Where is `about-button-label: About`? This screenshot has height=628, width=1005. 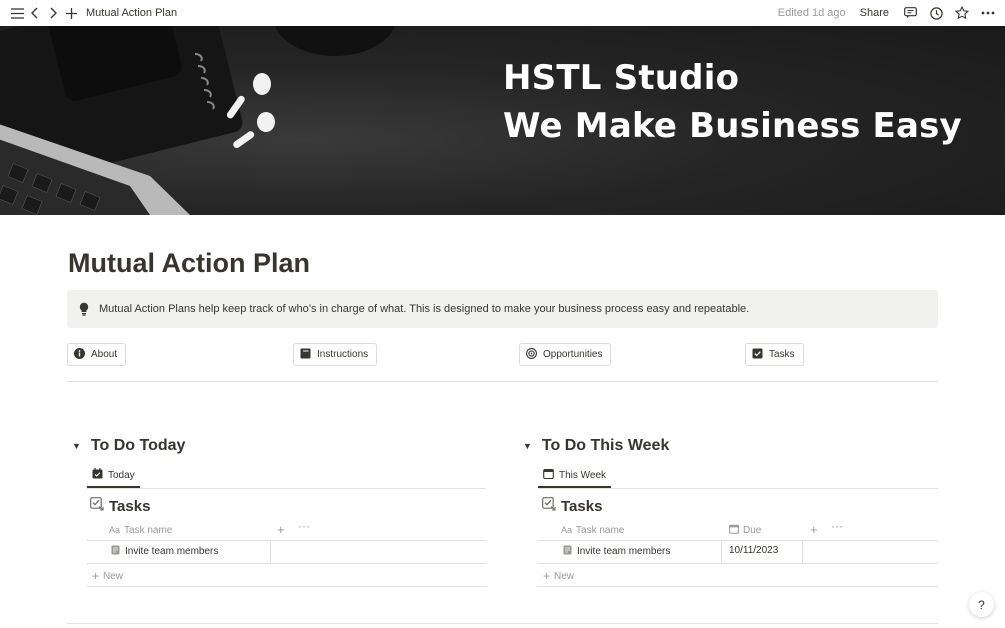
about-button-label: About is located at coordinates (104, 354).